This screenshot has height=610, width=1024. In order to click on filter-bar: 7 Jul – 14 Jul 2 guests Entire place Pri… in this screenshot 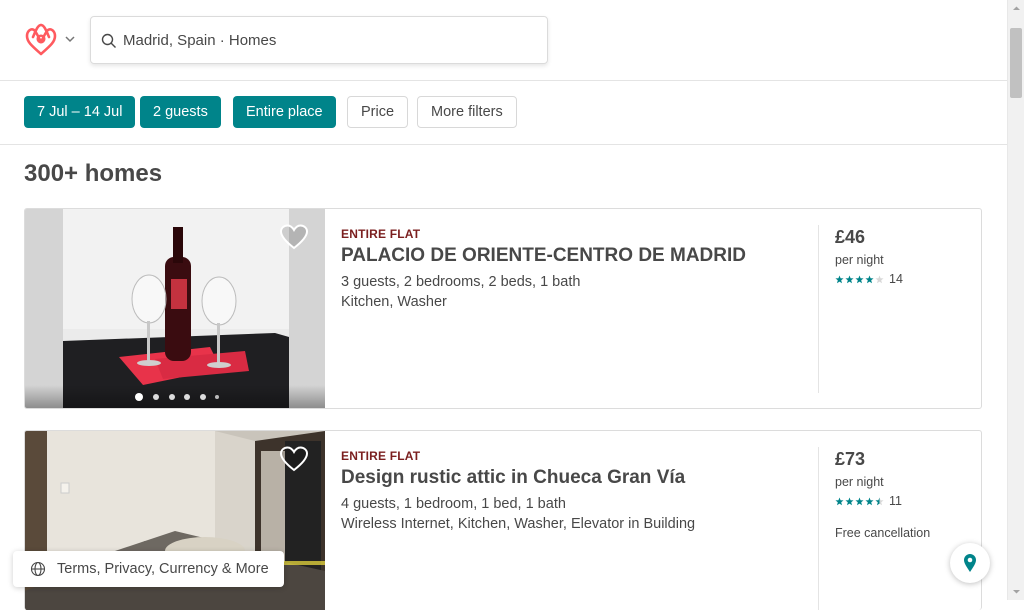, I will do `click(503, 113)`.